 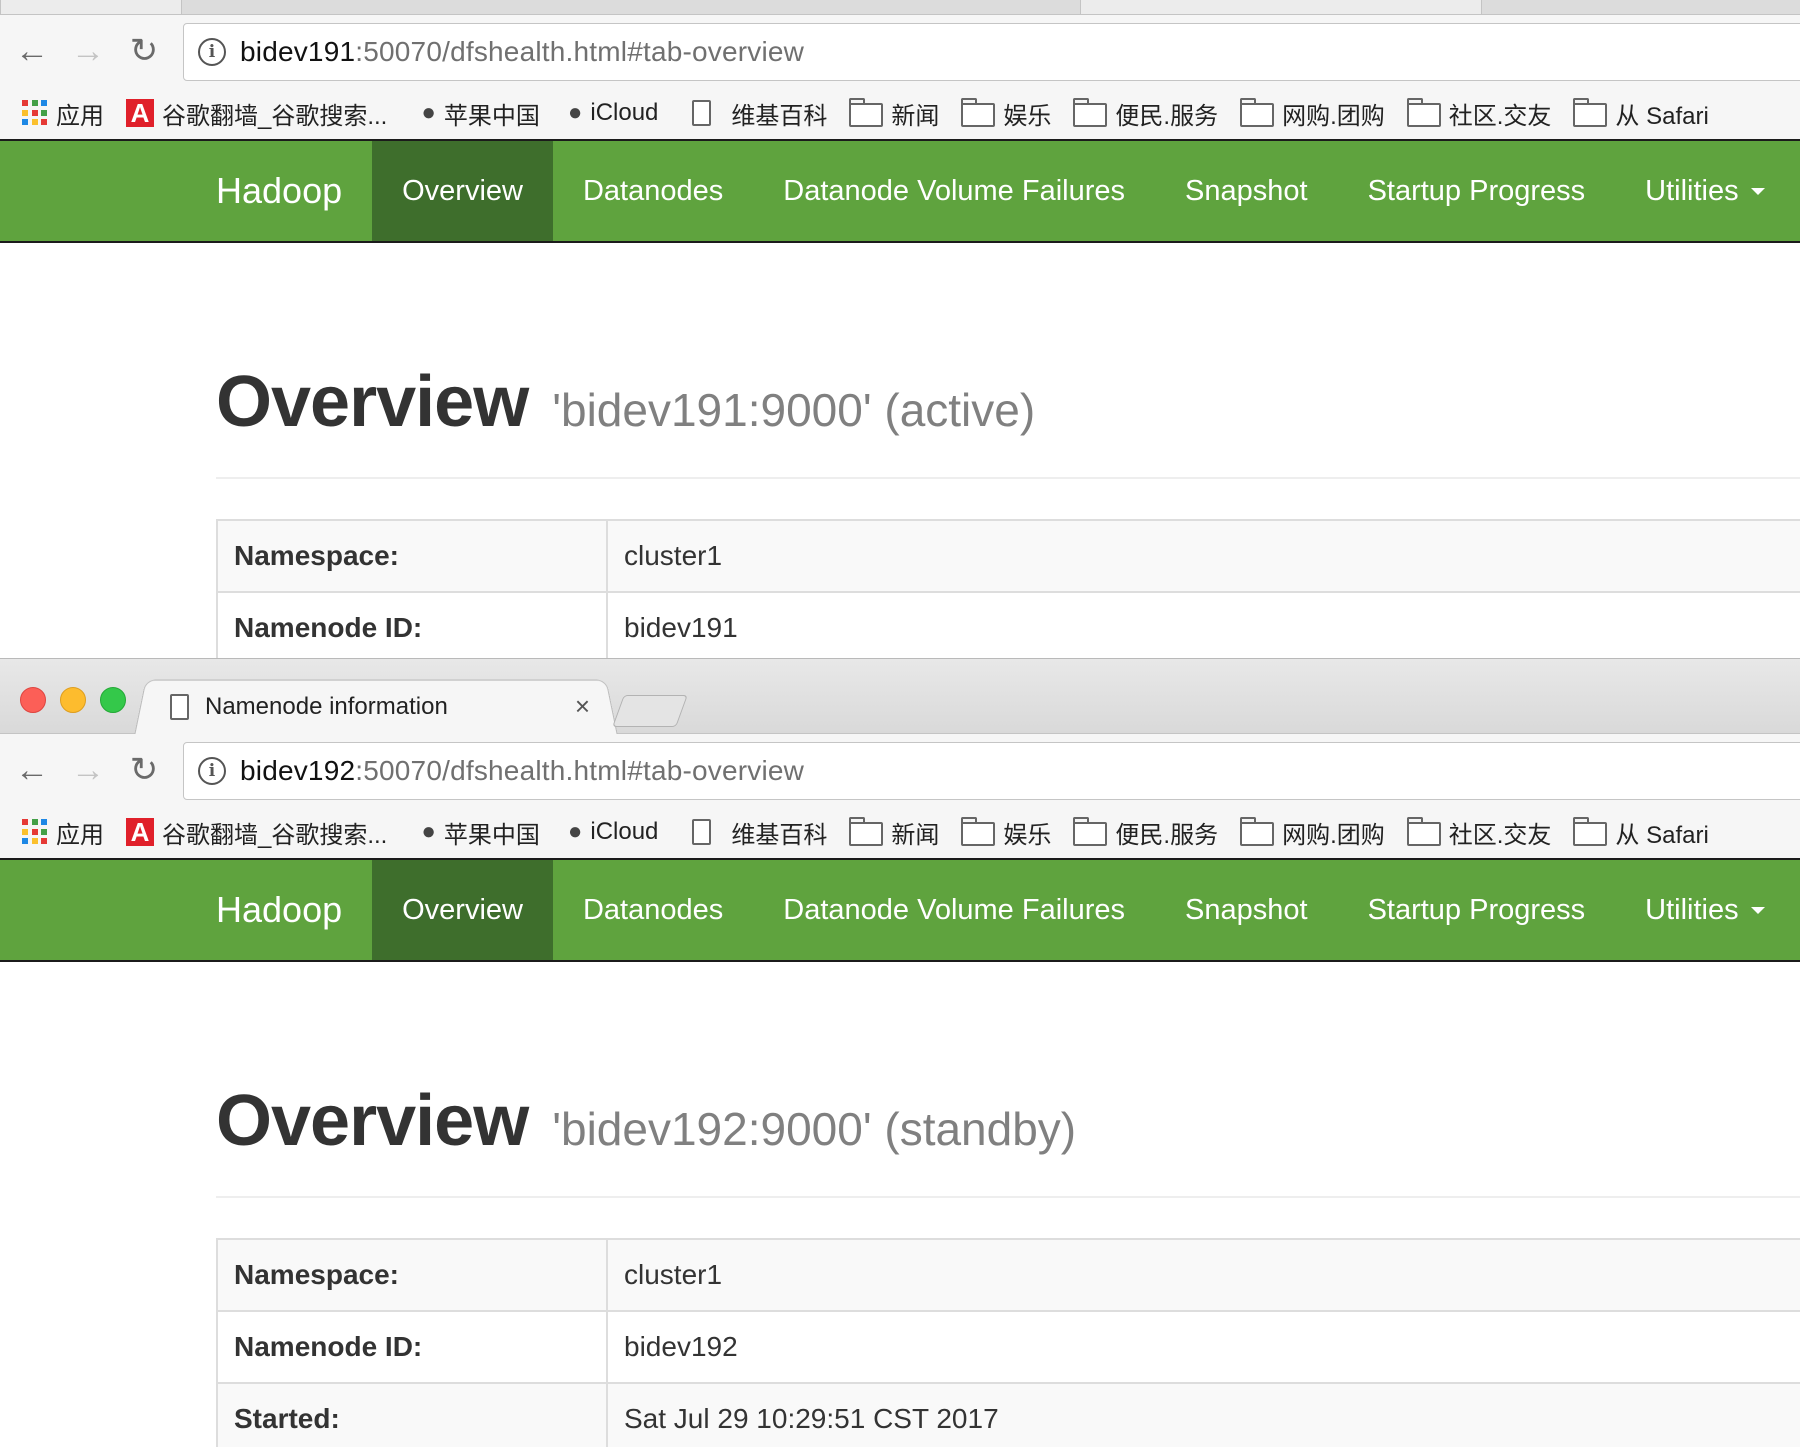 I want to click on row-key: Namespace:, so click(x=412, y=1275).